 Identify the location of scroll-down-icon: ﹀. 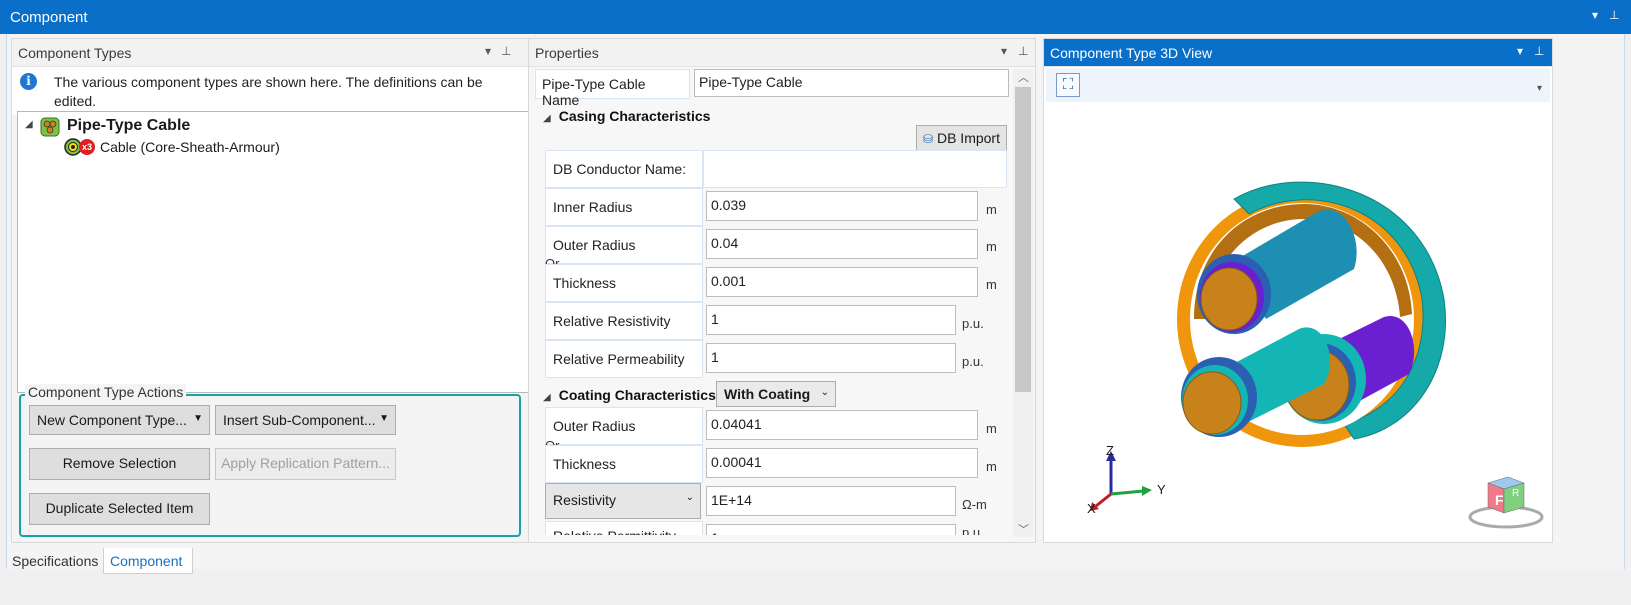
(1023, 529).